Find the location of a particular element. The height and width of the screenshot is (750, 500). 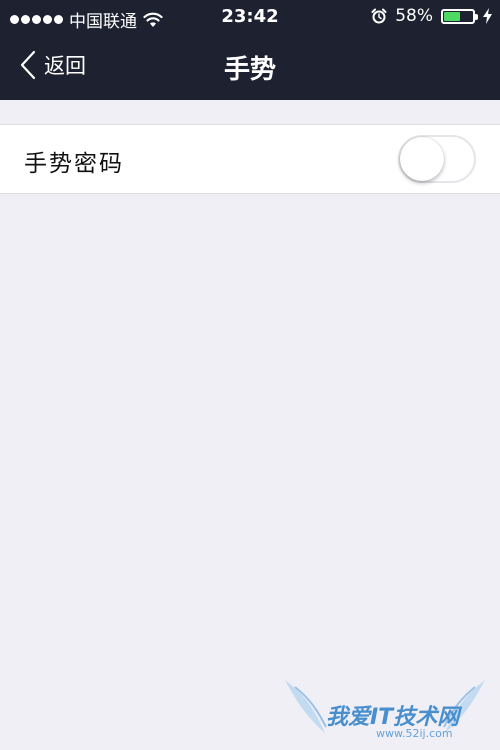

navigation-bar: 返回 手势 is located at coordinates (250, 67).